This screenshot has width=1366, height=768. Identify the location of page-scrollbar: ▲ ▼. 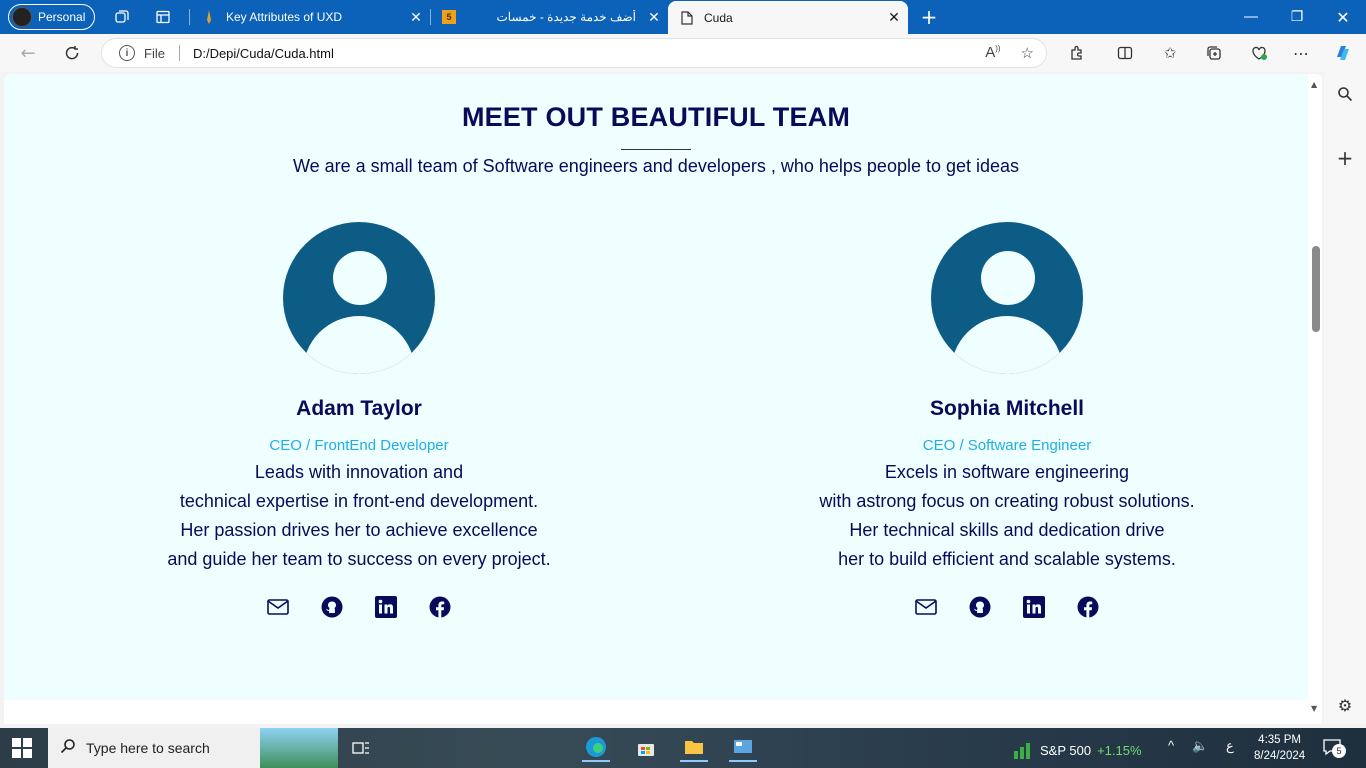
(1315, 399).